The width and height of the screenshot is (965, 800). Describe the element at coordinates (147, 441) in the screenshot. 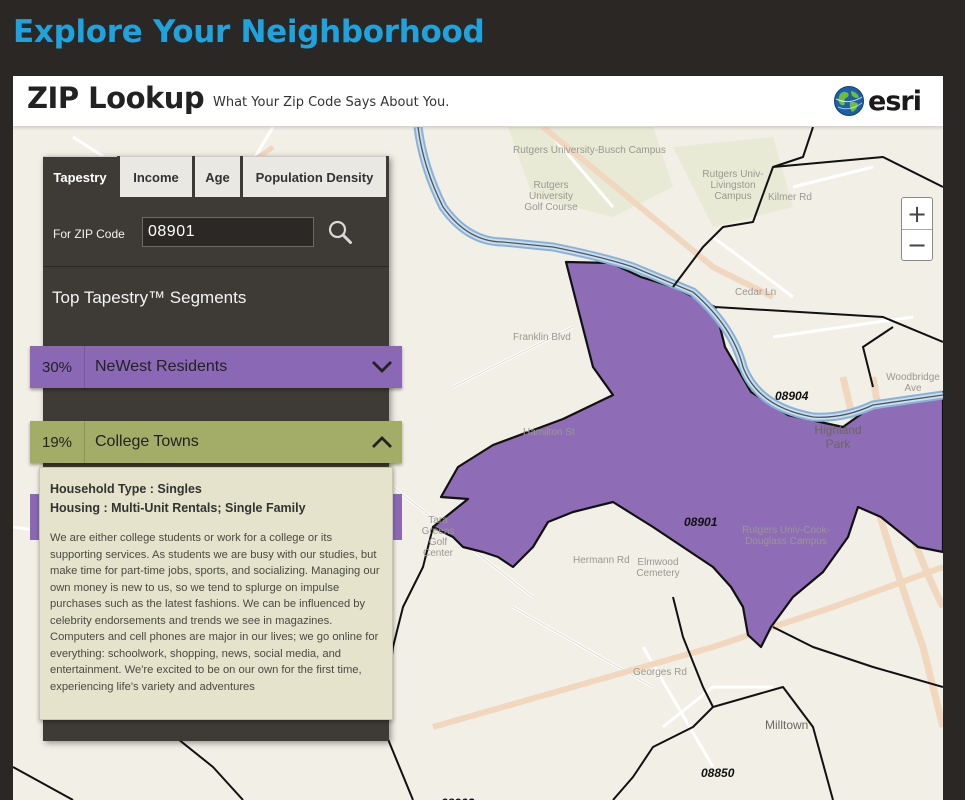

I see `segment-name: College Towns` at that location.